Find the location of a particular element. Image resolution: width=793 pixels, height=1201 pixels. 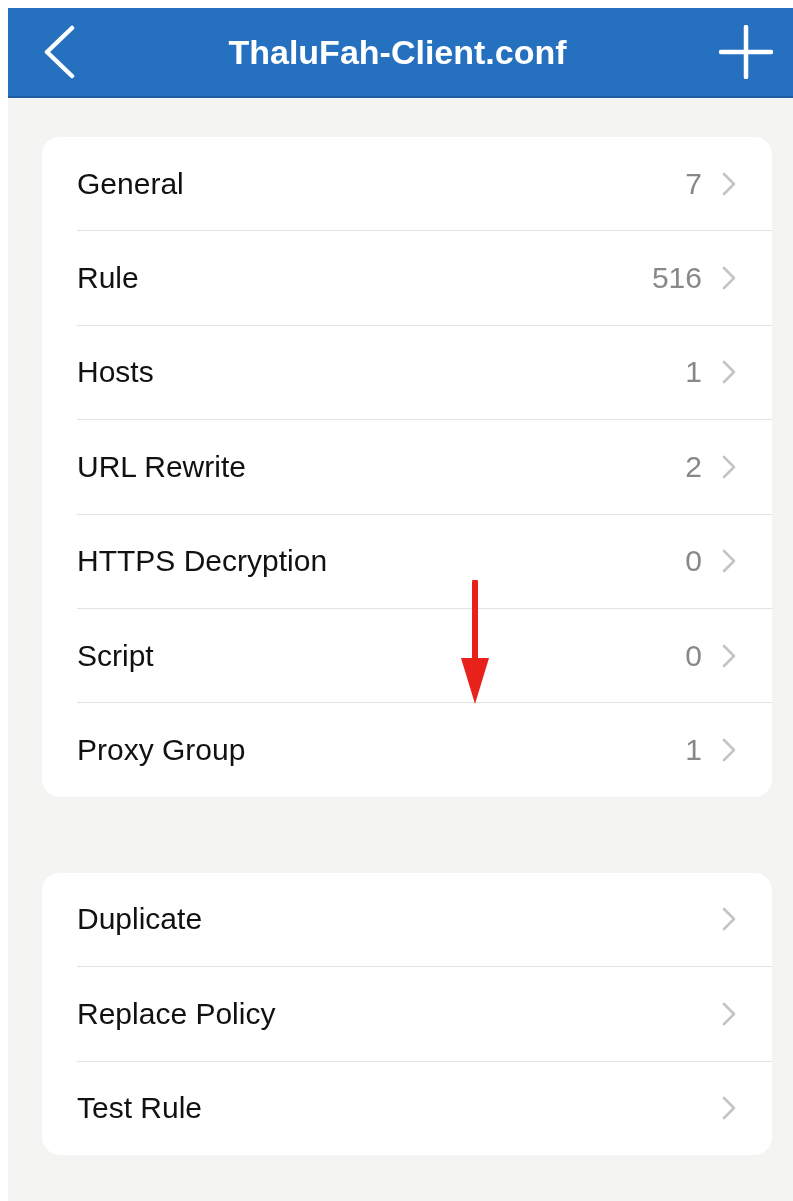

row-label: Rule is located at coordinates (108, 278).